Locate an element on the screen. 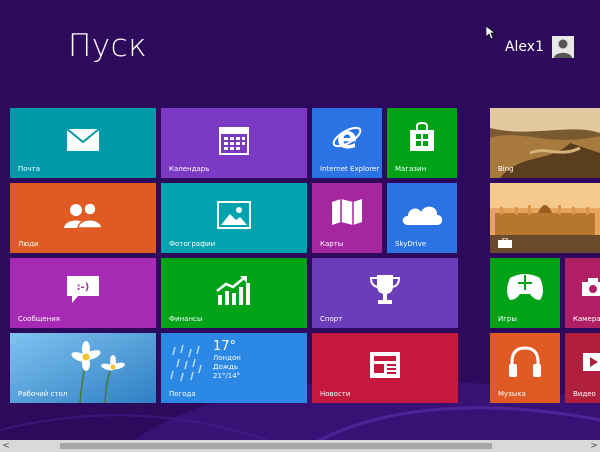 The image size is (600, 452). avatar is located at coordinates (563, 47).